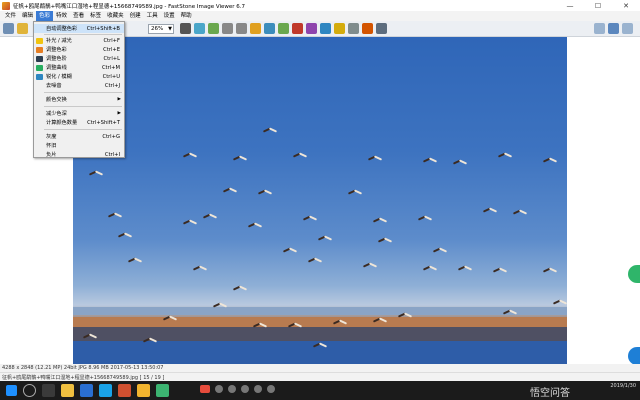  What do you see at coordinates (570, 5) in the screenshot?
I see `minimize-button: —` at bounding box center [570, 5].